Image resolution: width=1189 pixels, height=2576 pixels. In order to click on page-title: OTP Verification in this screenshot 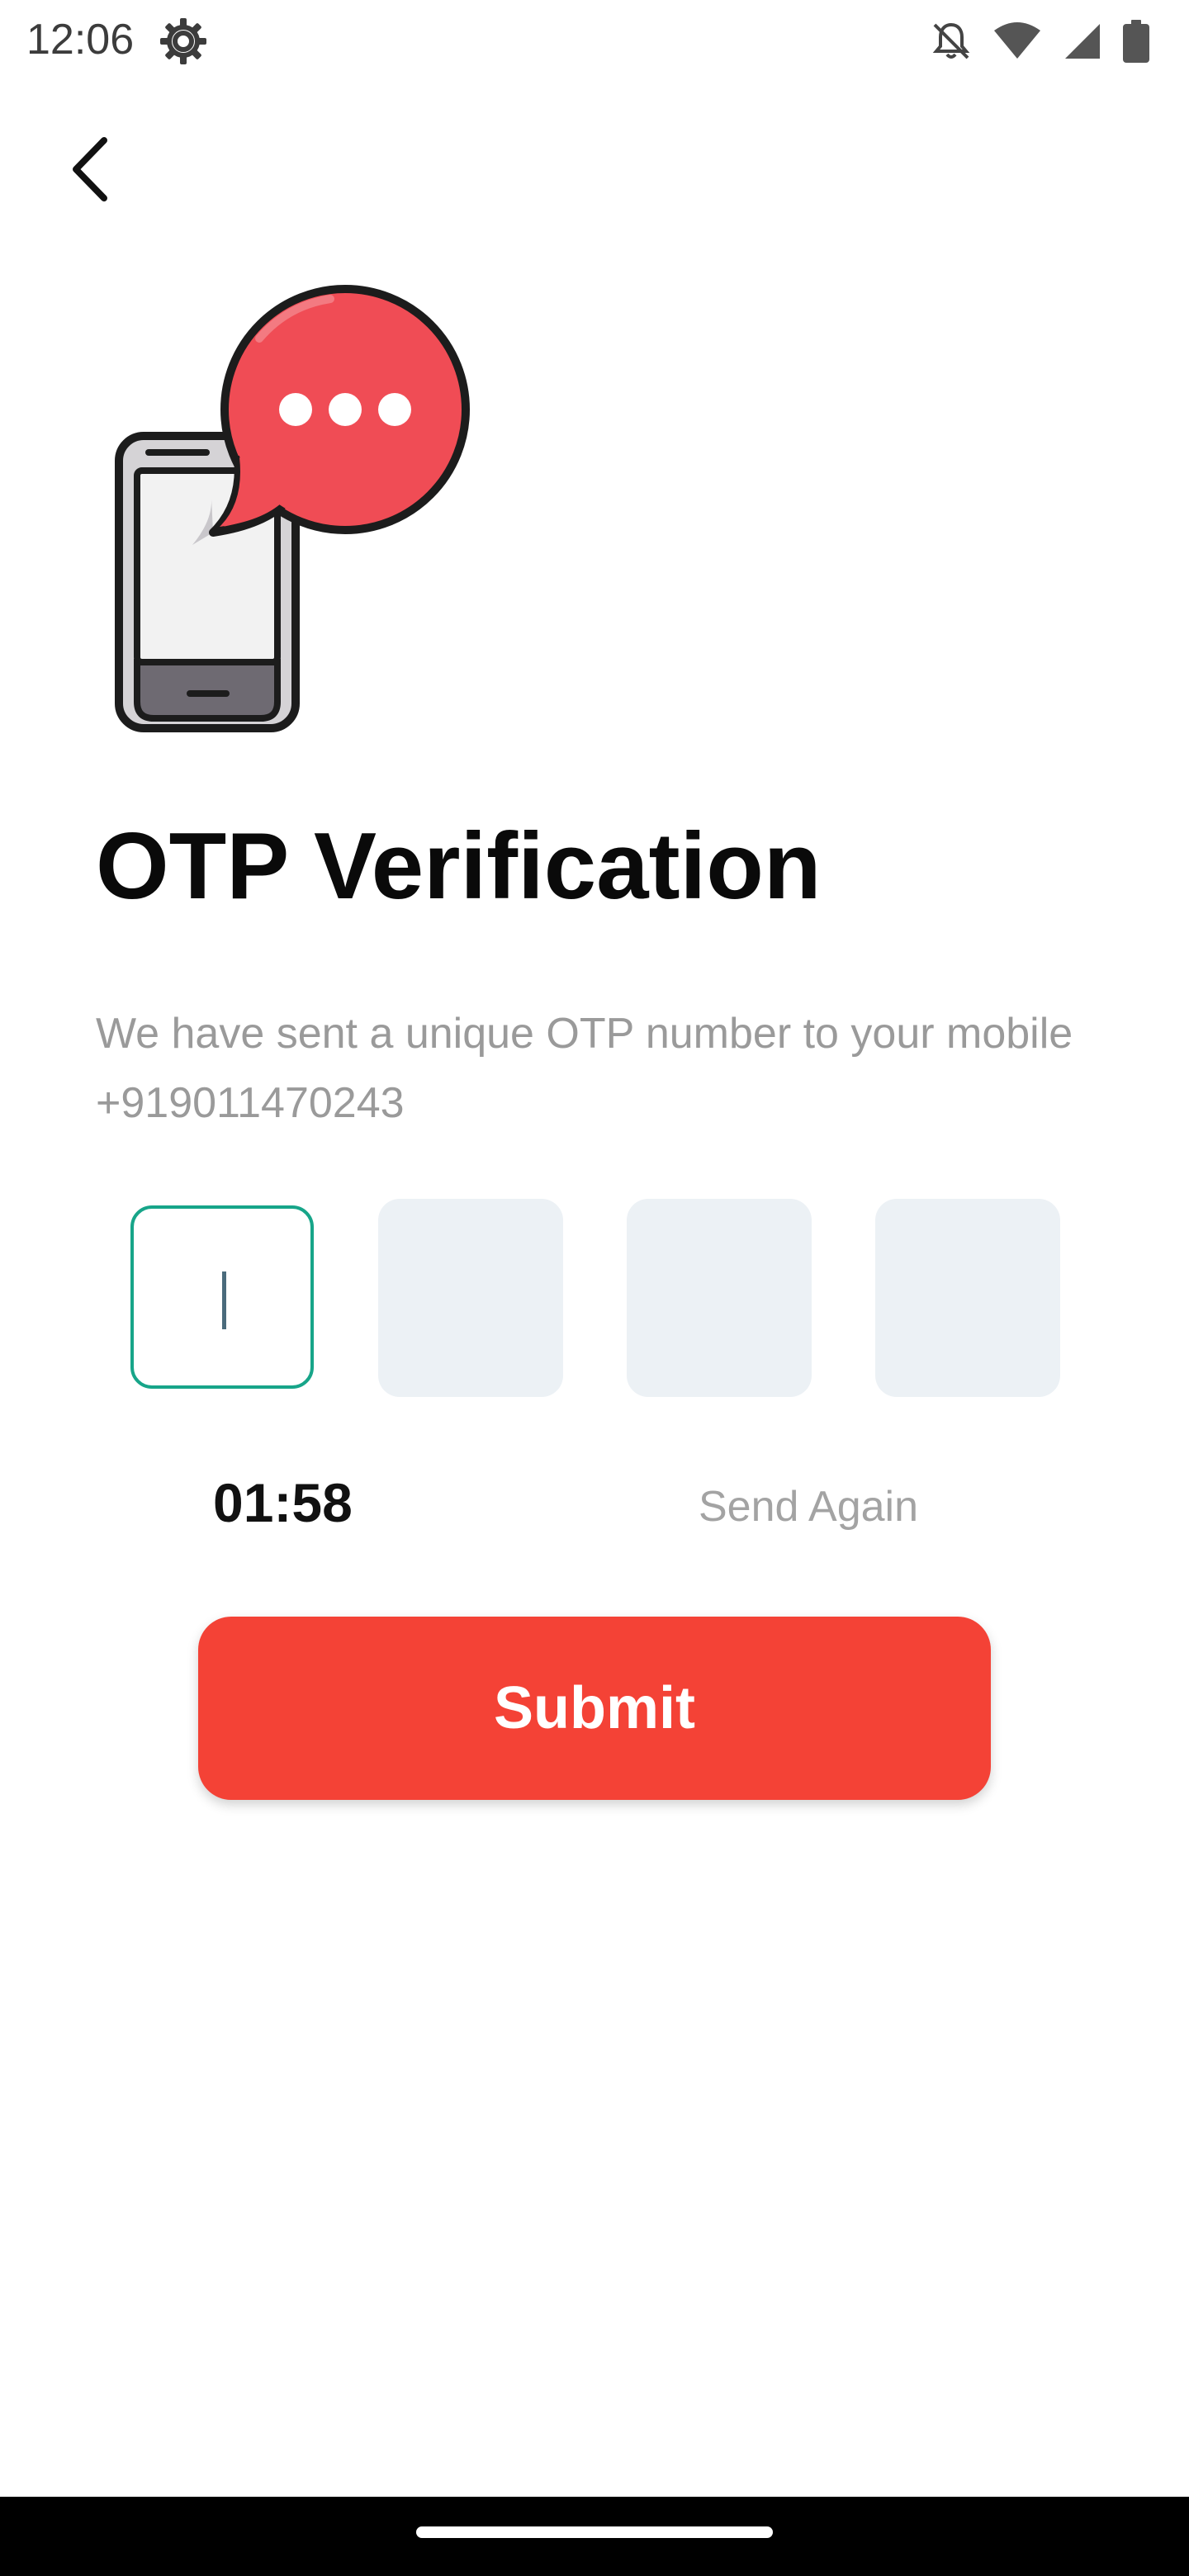, I will do `click(459, 866)`.